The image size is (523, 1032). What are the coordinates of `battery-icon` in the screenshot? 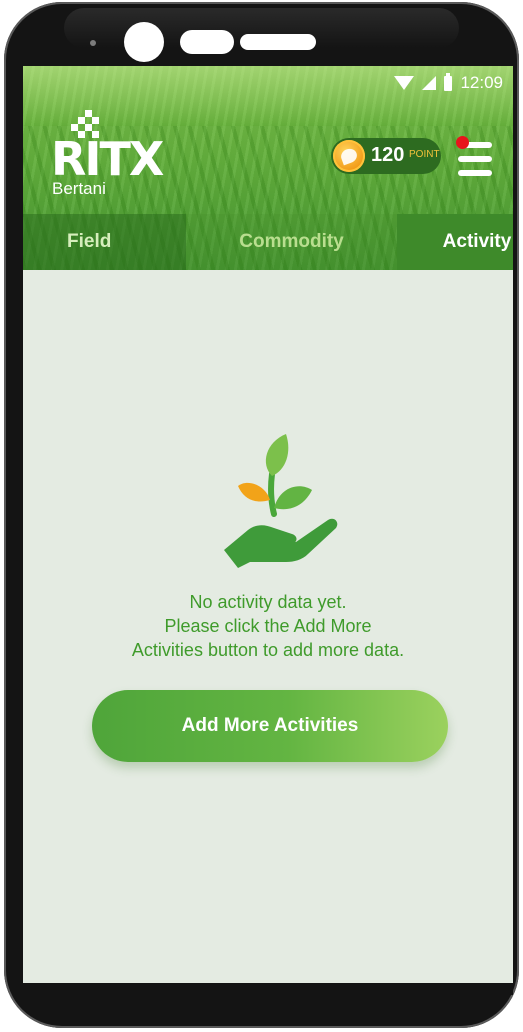 It's located at (448, 81).